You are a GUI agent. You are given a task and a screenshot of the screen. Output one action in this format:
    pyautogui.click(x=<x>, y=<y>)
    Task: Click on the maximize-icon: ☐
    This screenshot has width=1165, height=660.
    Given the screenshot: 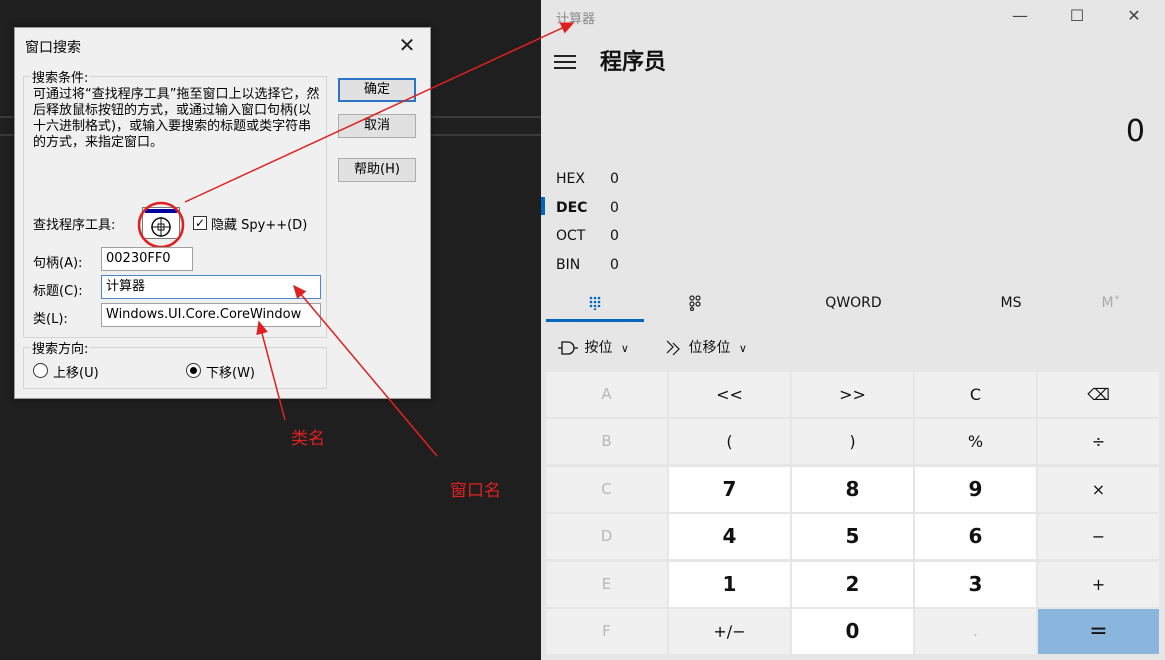 What is the action you would take?
    pyautogui.click(x=1077, y=16)
    